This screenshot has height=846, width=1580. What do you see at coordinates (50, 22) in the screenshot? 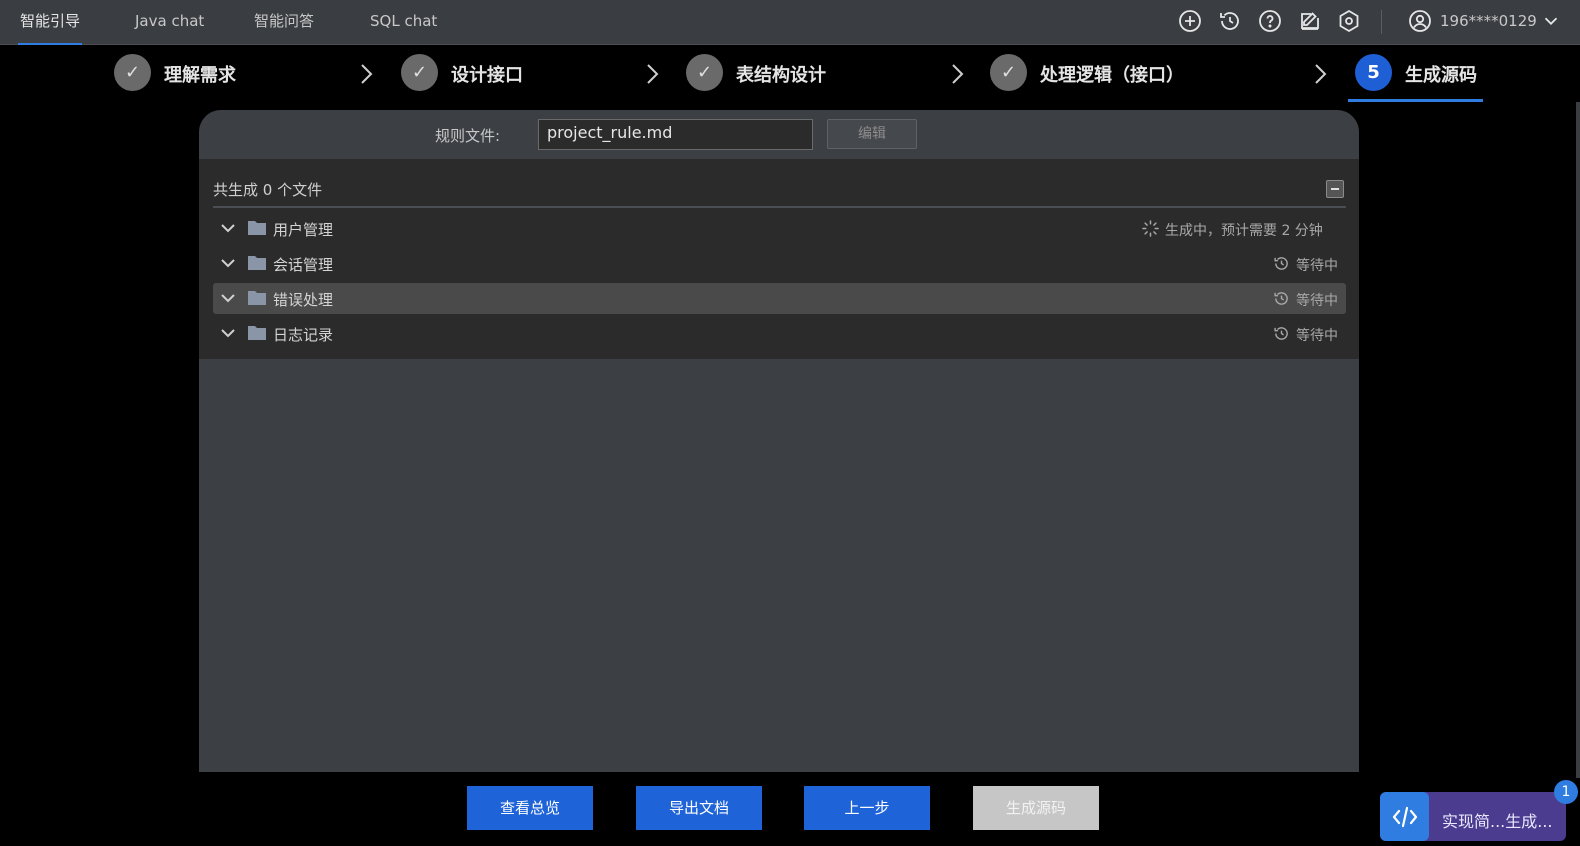
I see `tab-smart-guide: 智能引导` at bounding box center [50, 22].